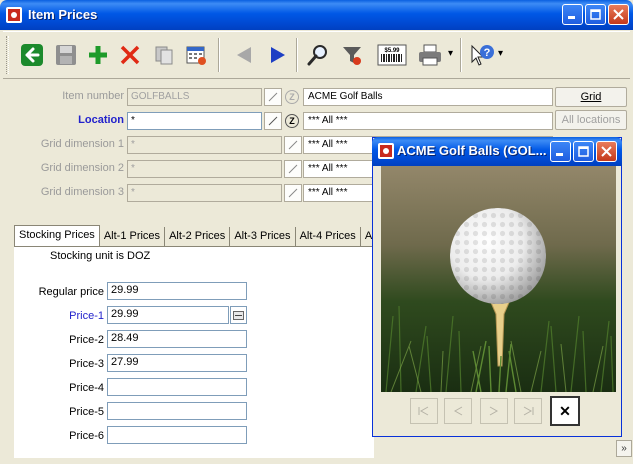 Image resolution: width=633 pixels, height=464 pixels. I want to click on price-5-label: Price-5, so click(86, 412).